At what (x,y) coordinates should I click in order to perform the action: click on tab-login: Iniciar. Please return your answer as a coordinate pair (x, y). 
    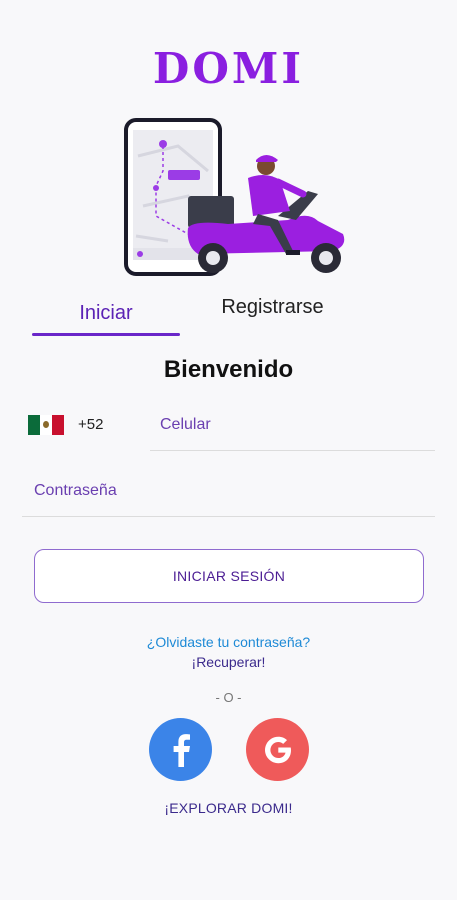
    Looking at the image, I should click on (106, 322).